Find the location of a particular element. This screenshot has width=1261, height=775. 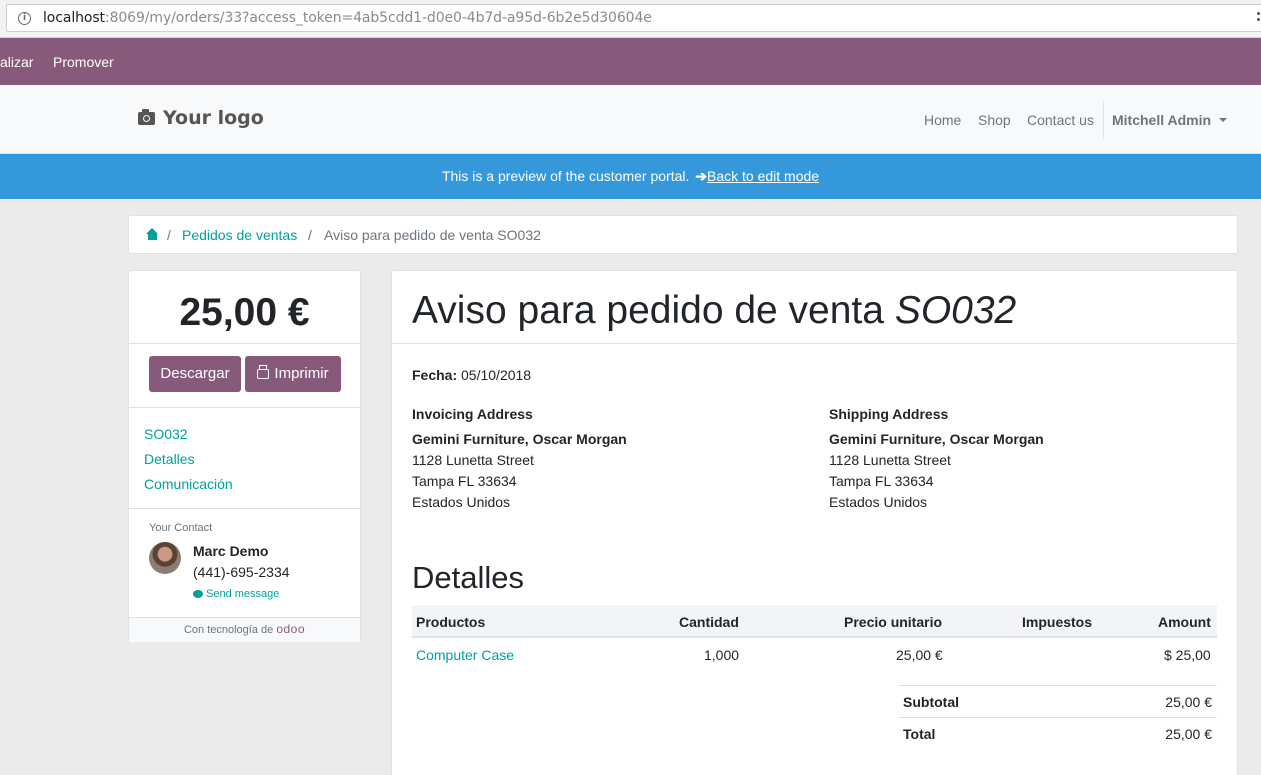

arrow-right-icon: ➔ is located at coordinates (701, 176).